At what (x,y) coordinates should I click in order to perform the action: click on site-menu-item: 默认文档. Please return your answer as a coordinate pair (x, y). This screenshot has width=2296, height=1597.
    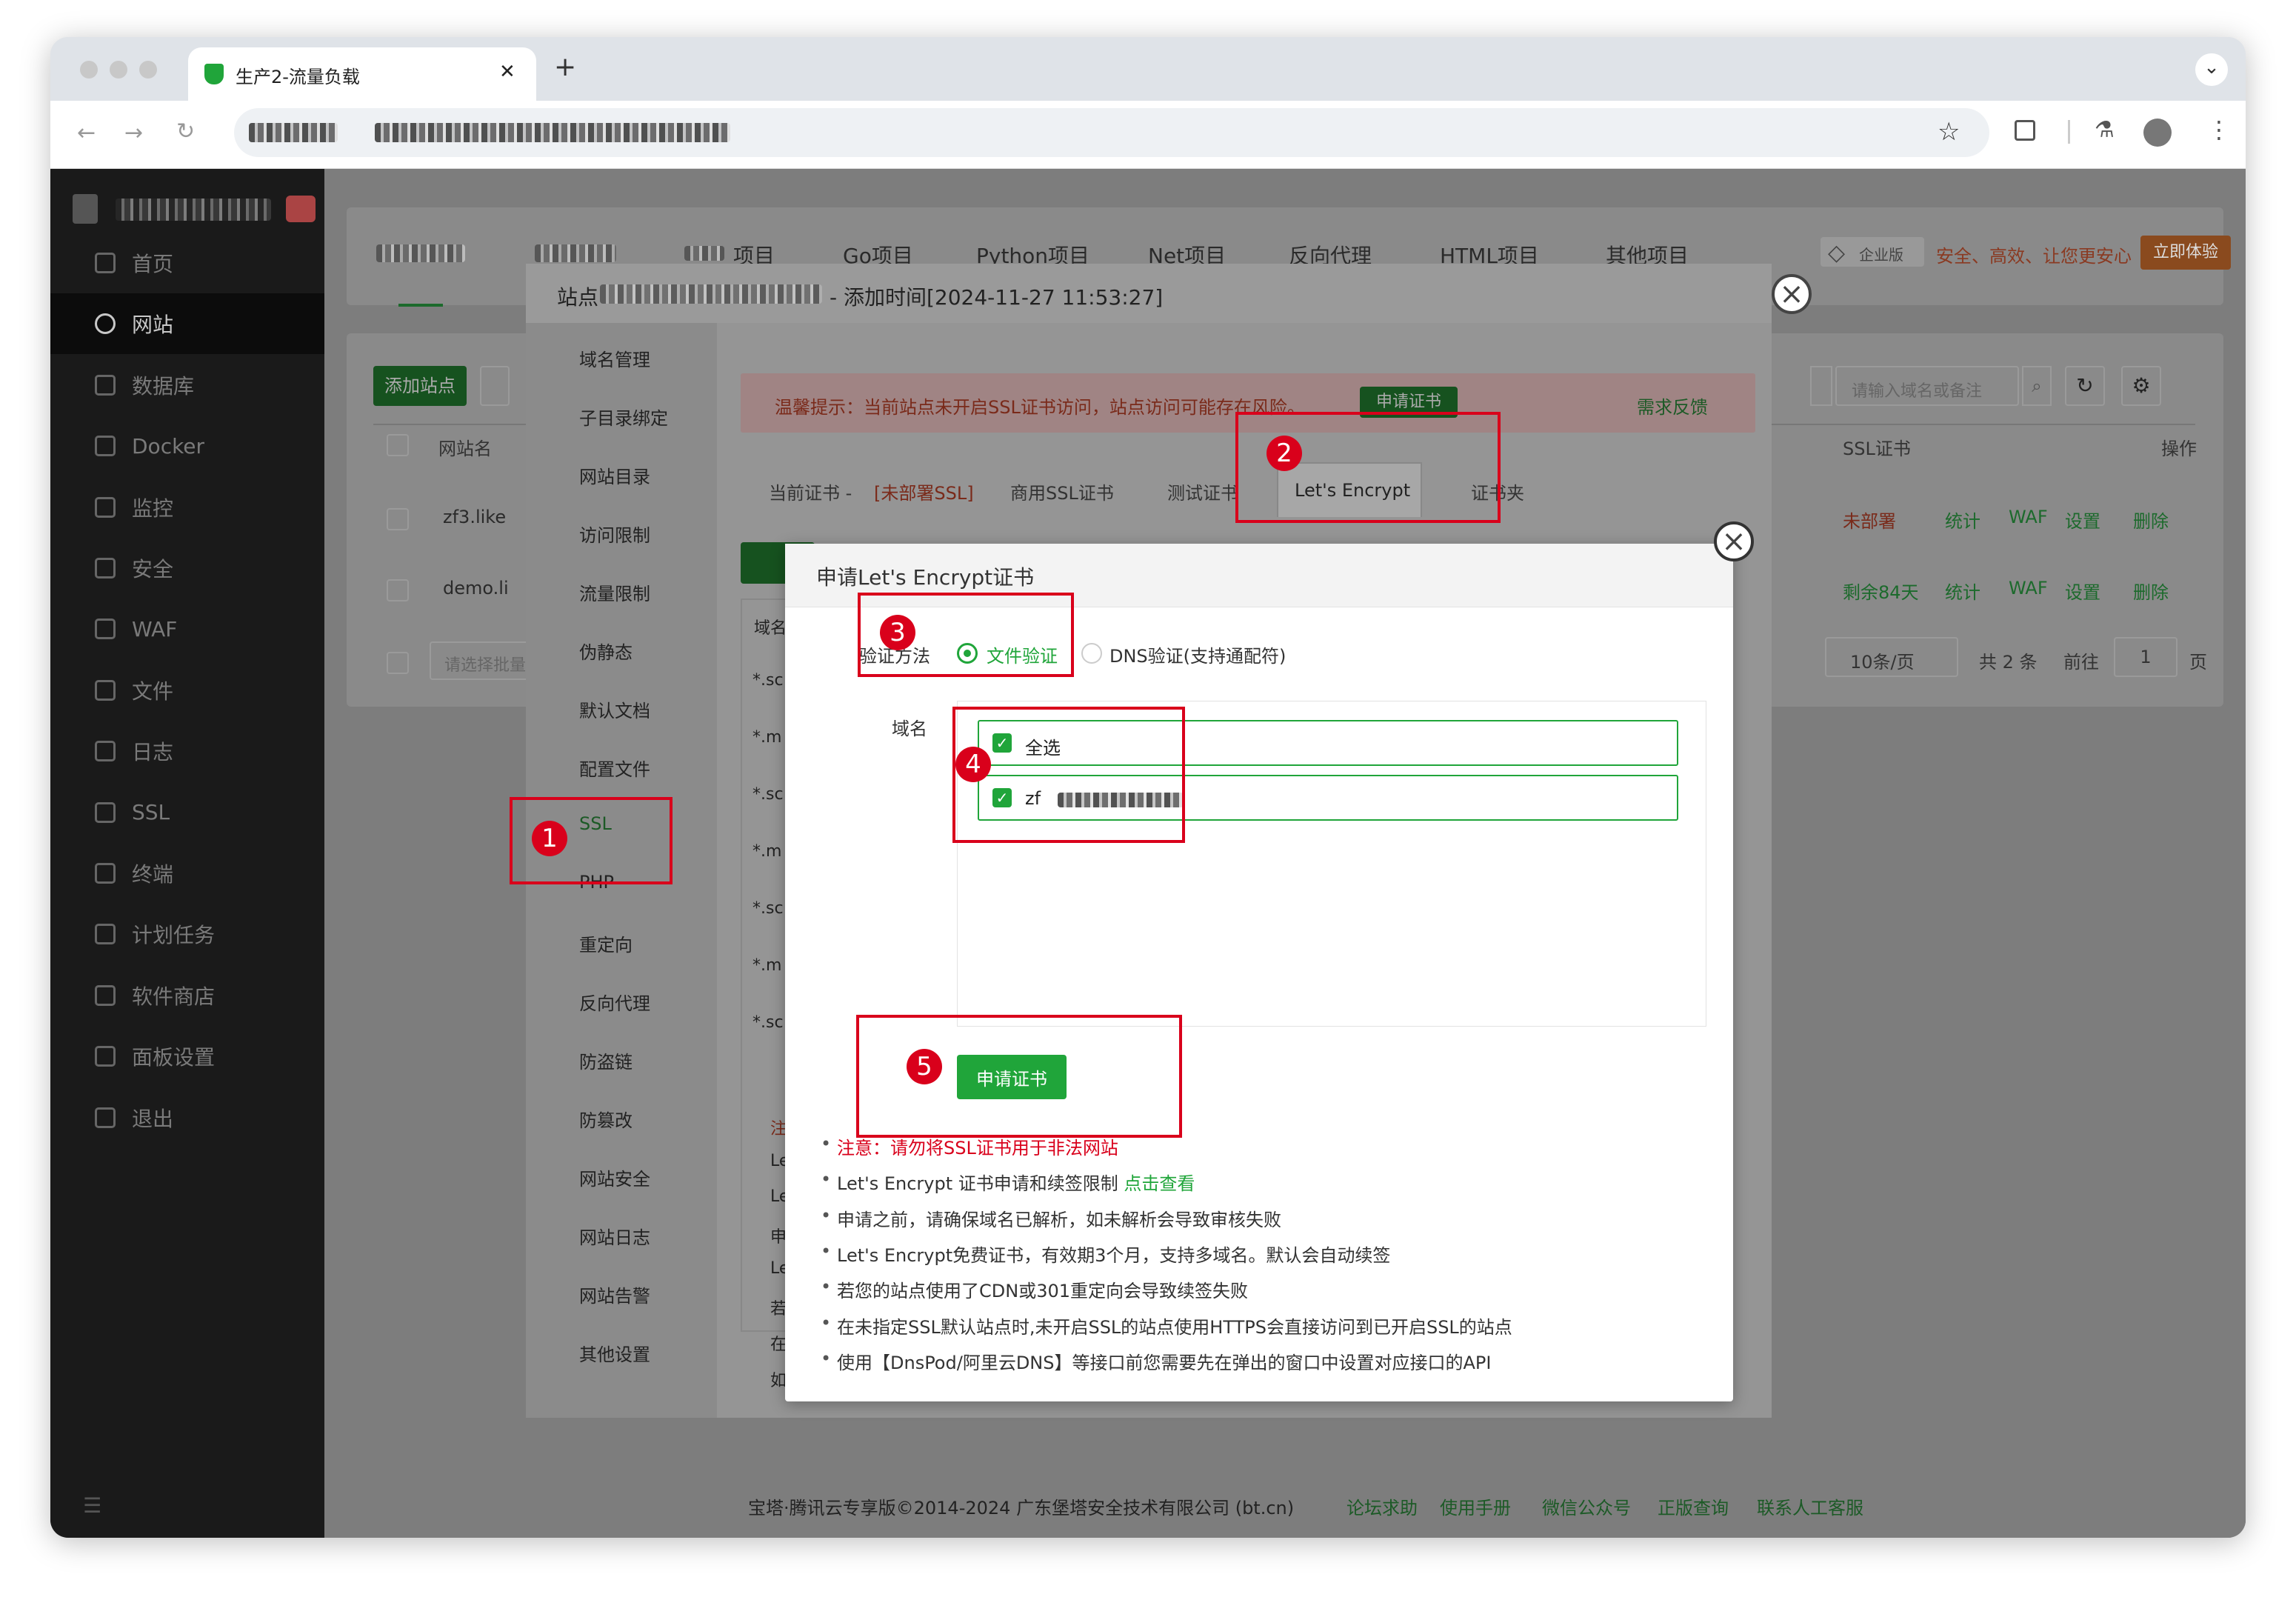
    Looking at the image, I should click on (614, 709).